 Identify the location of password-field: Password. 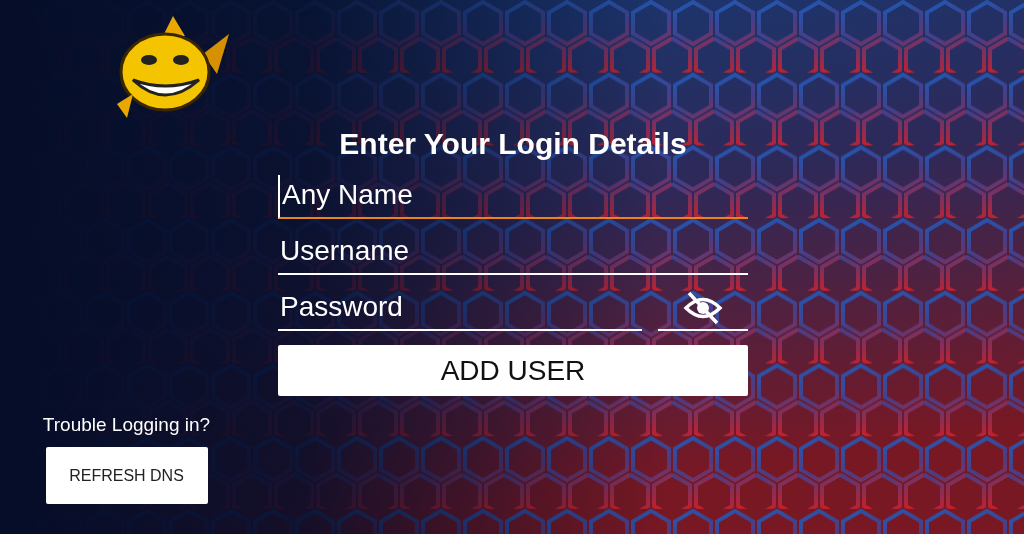
(460, 309).